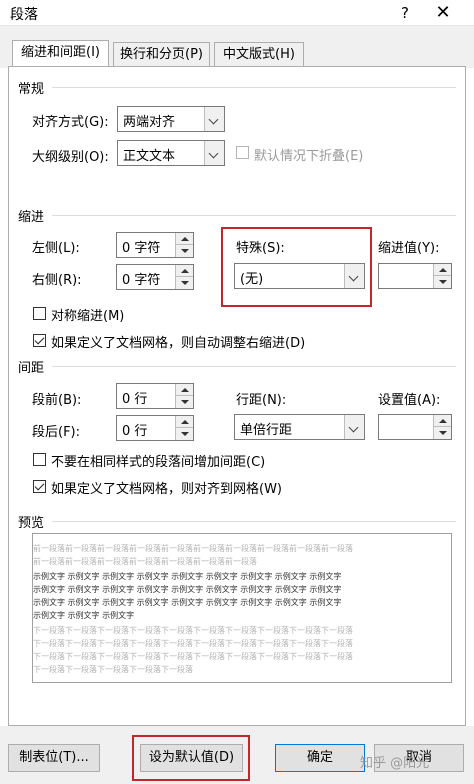 The height and width of the screenshot is (784, 474). I want to click on help-icon: ?, so click(405, 13).